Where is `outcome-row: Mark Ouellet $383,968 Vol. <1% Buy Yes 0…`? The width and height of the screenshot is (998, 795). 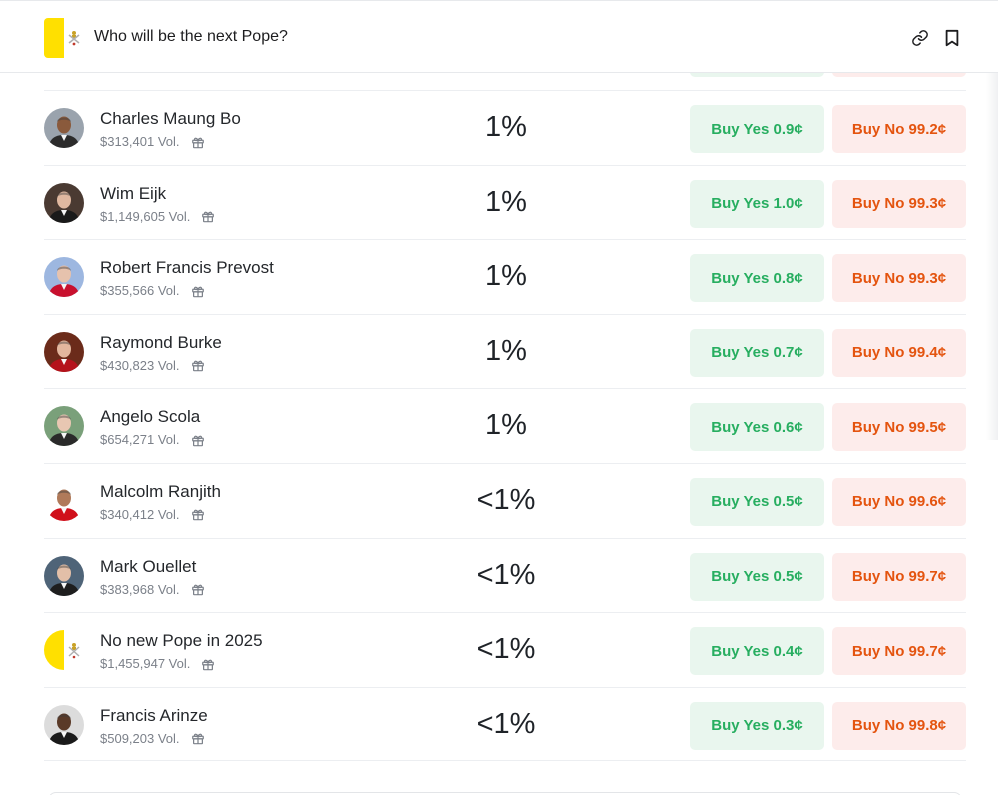
outcome-row: Mark Ouellet $383,968 Vol. <1% Buy Yes 0… is located at coordinates (505, 575).